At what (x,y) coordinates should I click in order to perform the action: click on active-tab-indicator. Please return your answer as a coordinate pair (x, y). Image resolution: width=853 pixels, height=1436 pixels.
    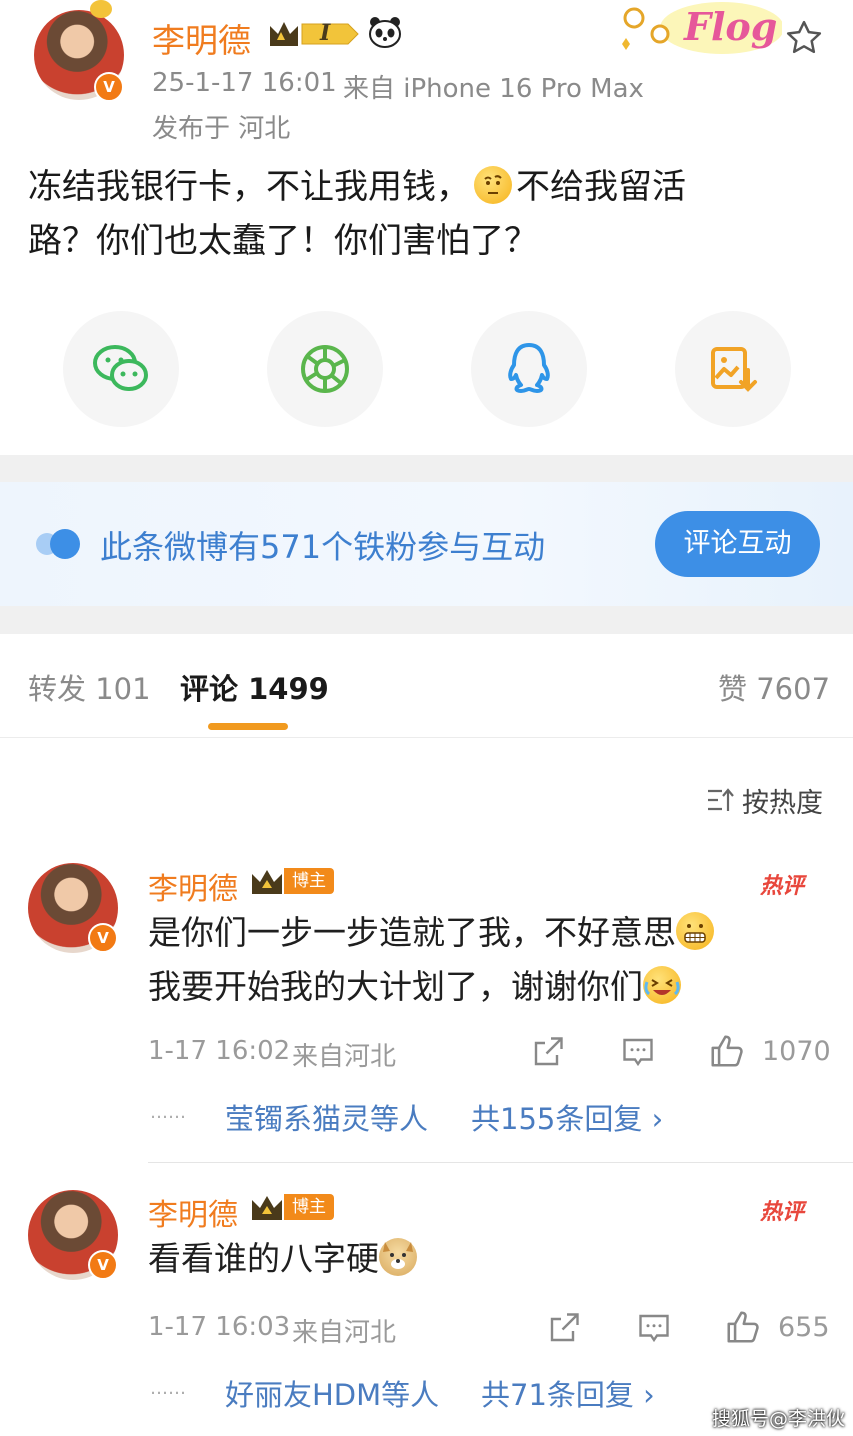
    Looking at the image, I should click on (248, 726).